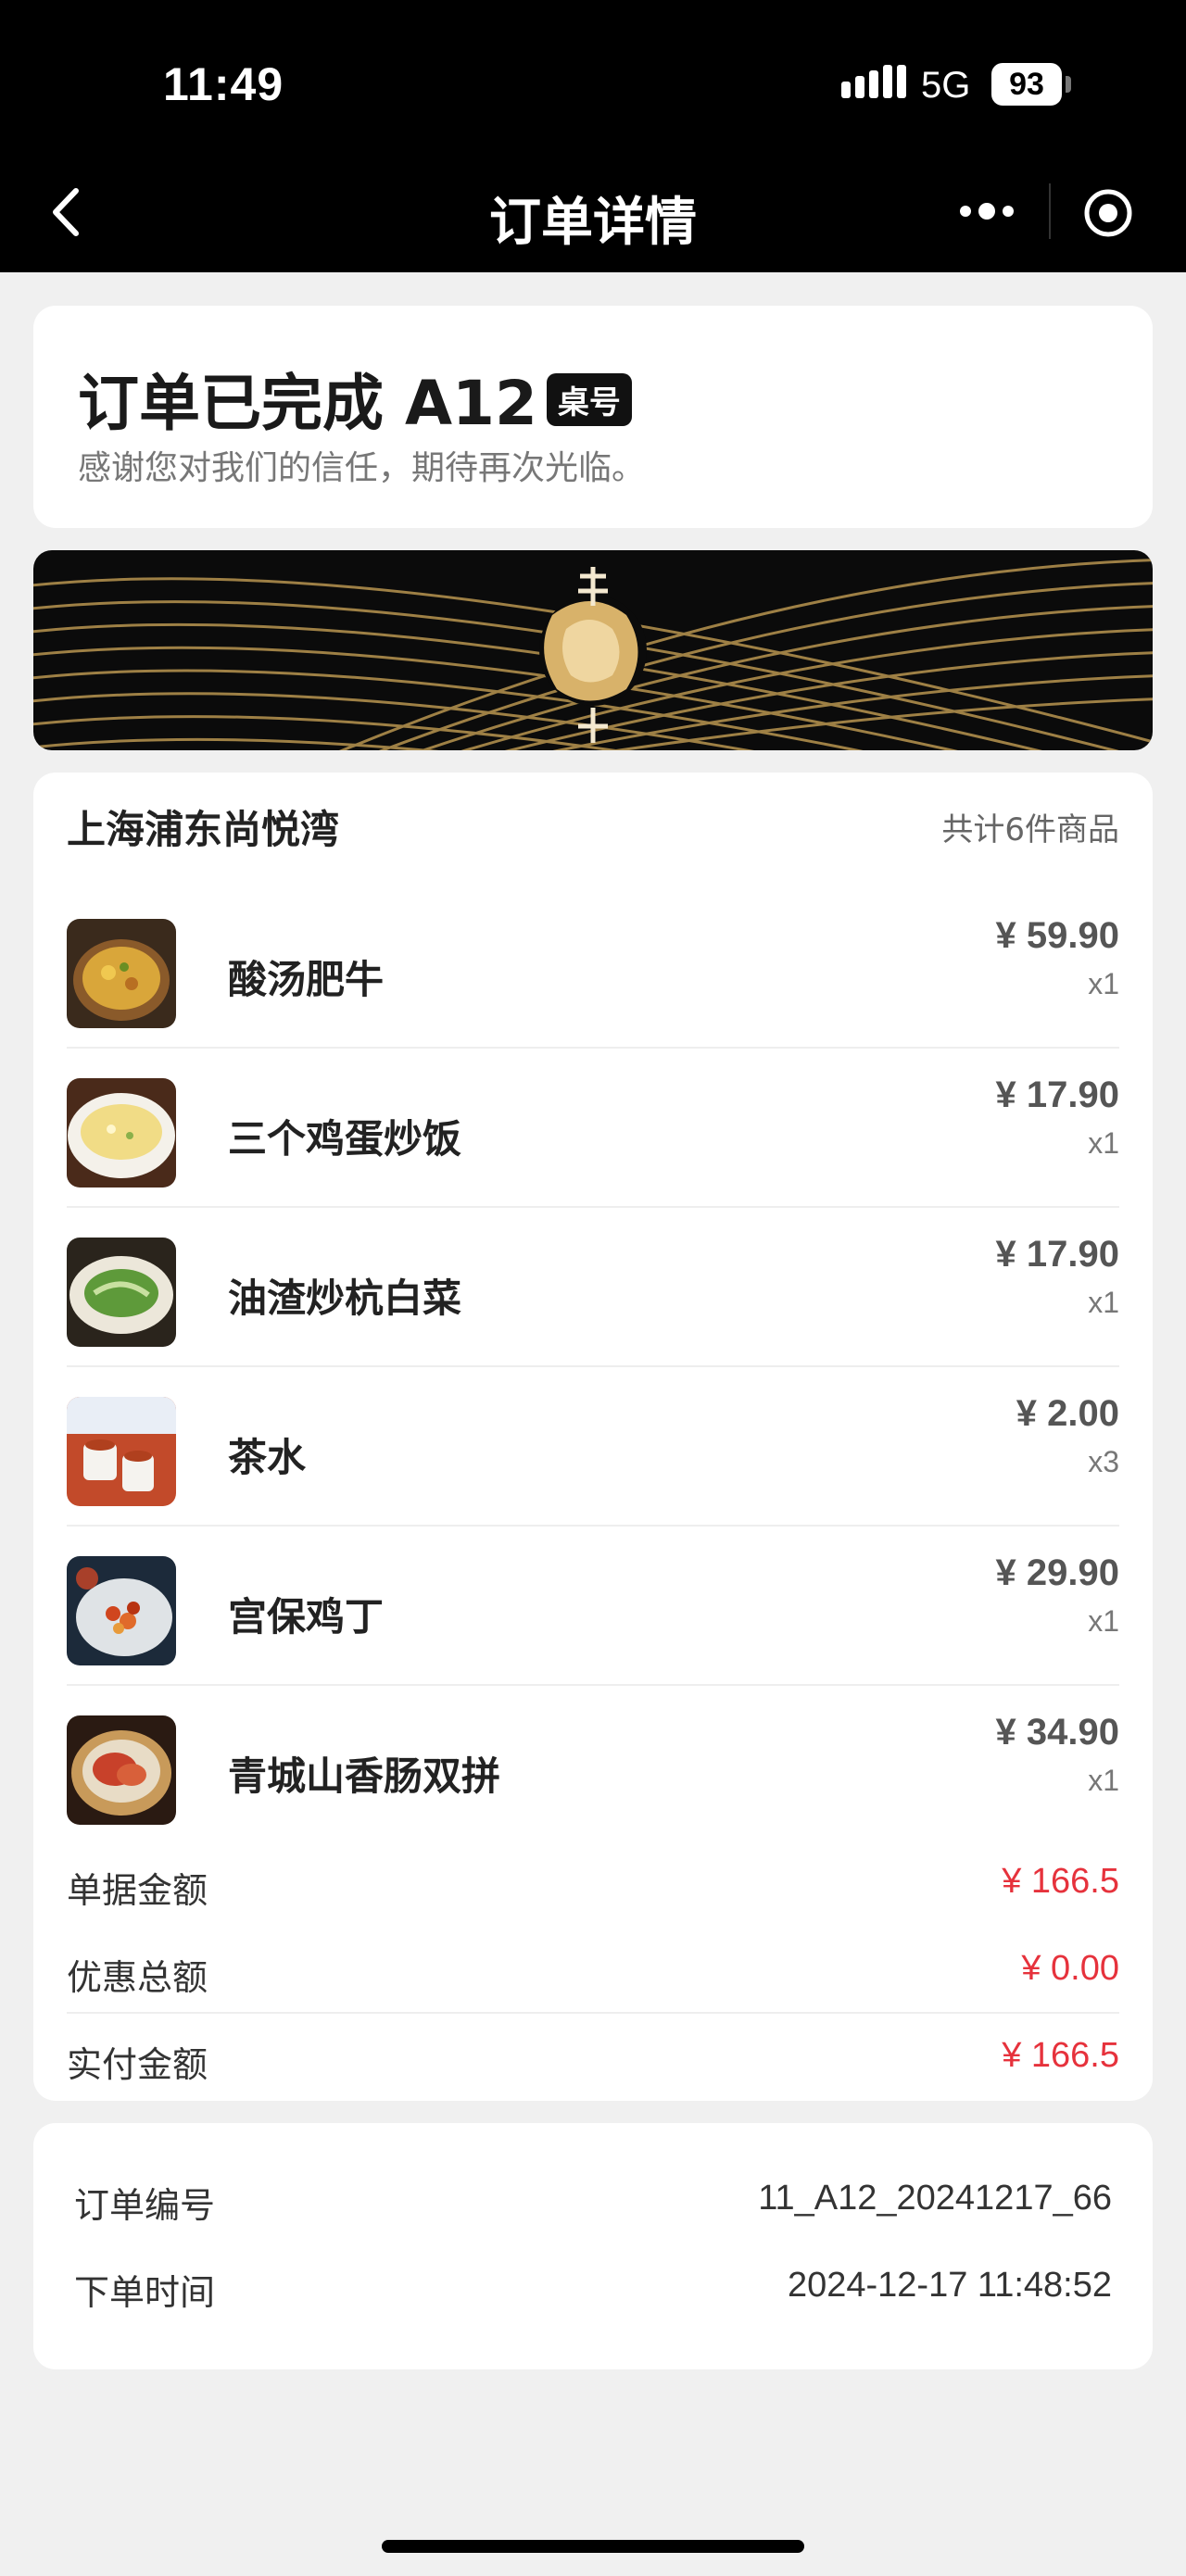 The width and height of the screenshot is (1186, 2576). What do you see at coordinates (1057, 1732) in the screenshot?
I see `dish-price: ¥ 34.90` at bounding box center [1057, 1732].